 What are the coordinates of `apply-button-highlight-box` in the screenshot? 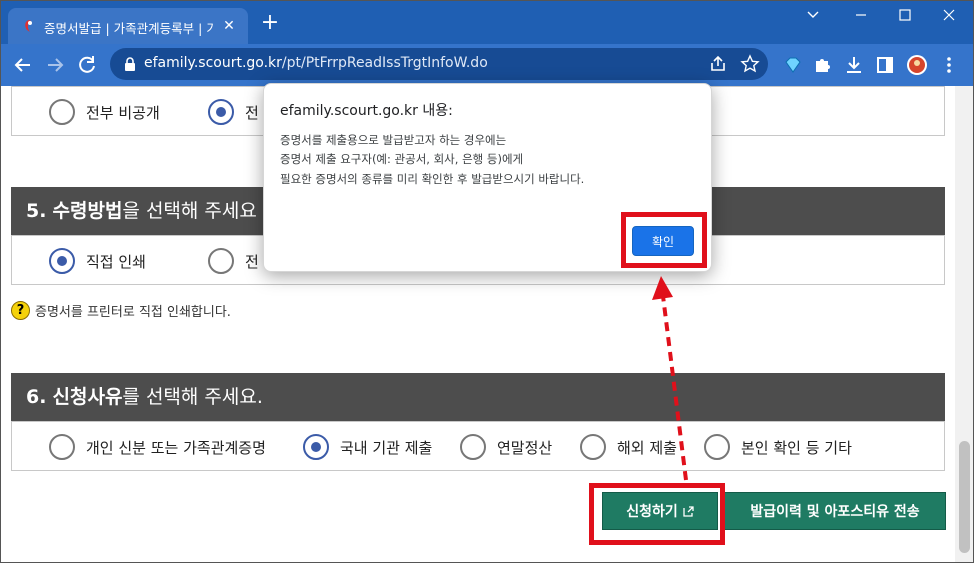 It's located at (657, 514).